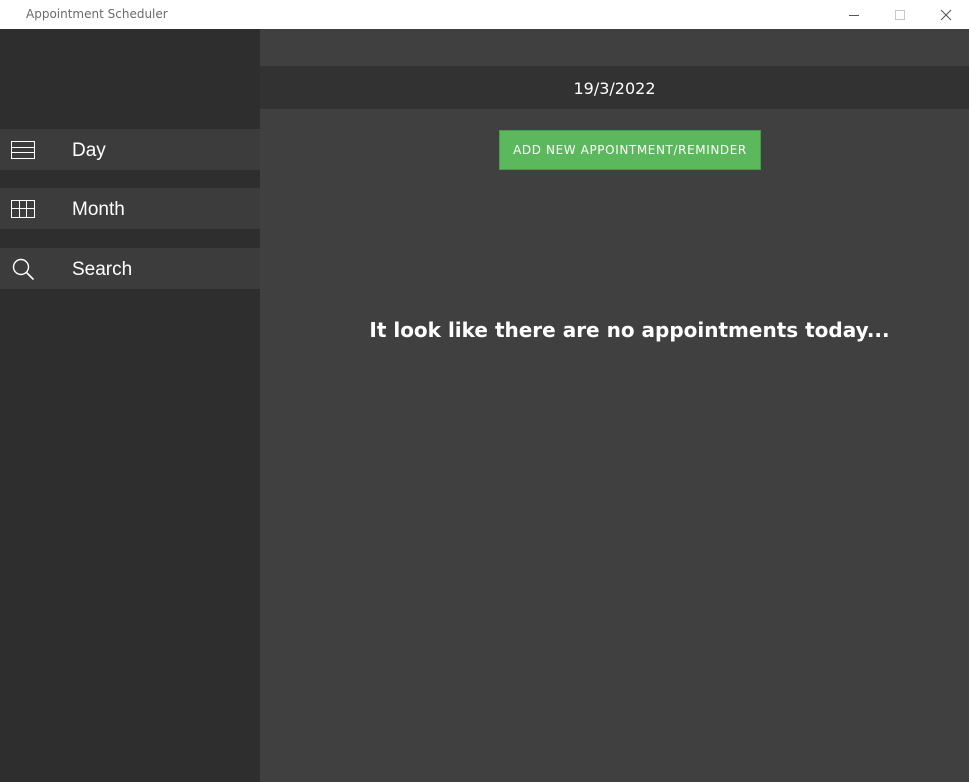 The image size is (969, 782). Describe the element at coordinates (23, 269) in the screenshot. I see `search-icon` at that location.